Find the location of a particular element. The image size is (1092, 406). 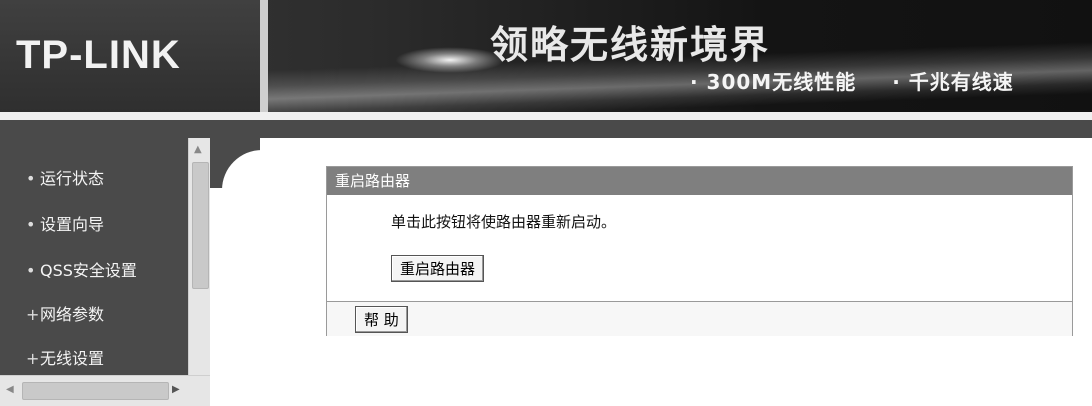

scroll-up-icon: ▲ is located at coordinates (198, 149).